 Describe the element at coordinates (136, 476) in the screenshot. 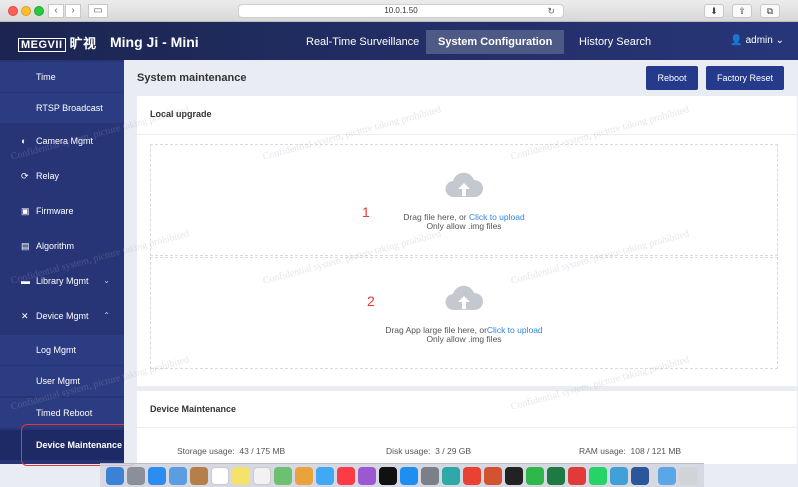

I see `launchpad-icon` at that location.